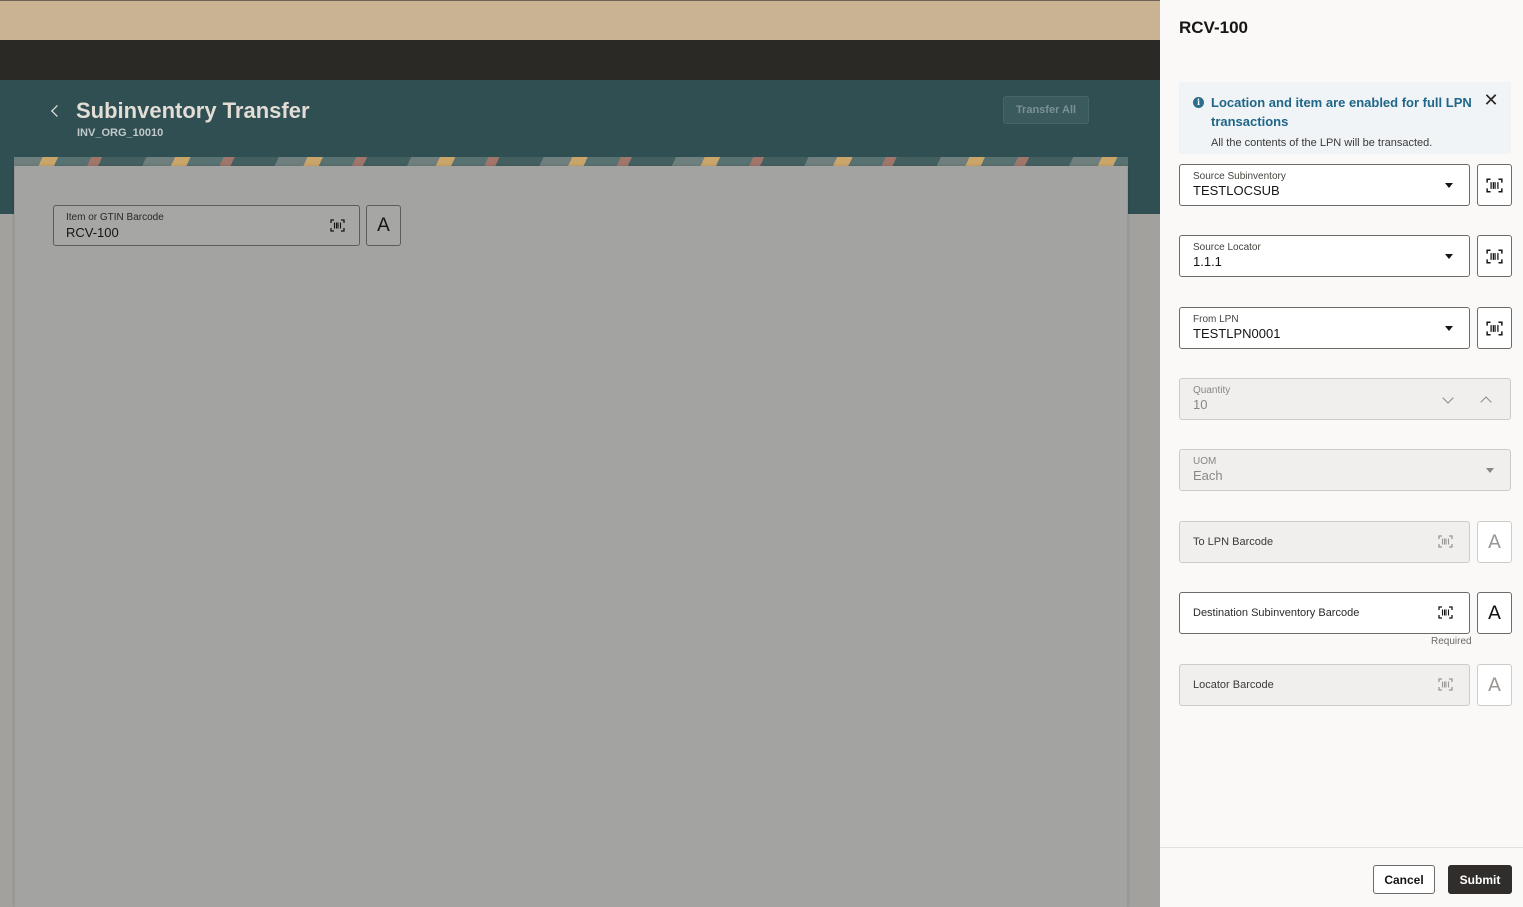  What do you see at coordinates (1345, 399) in the screenshot?
I see `quantity-stepper: Quantity 10` at bounding box center [1345, 399].